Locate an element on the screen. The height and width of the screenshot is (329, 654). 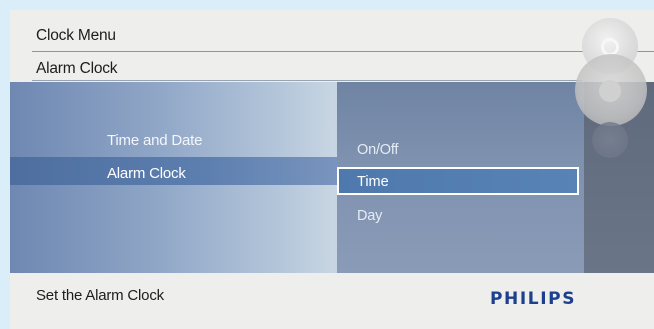
menu-item-time-and-date: Time and Date is located at coordinates (154, 140).